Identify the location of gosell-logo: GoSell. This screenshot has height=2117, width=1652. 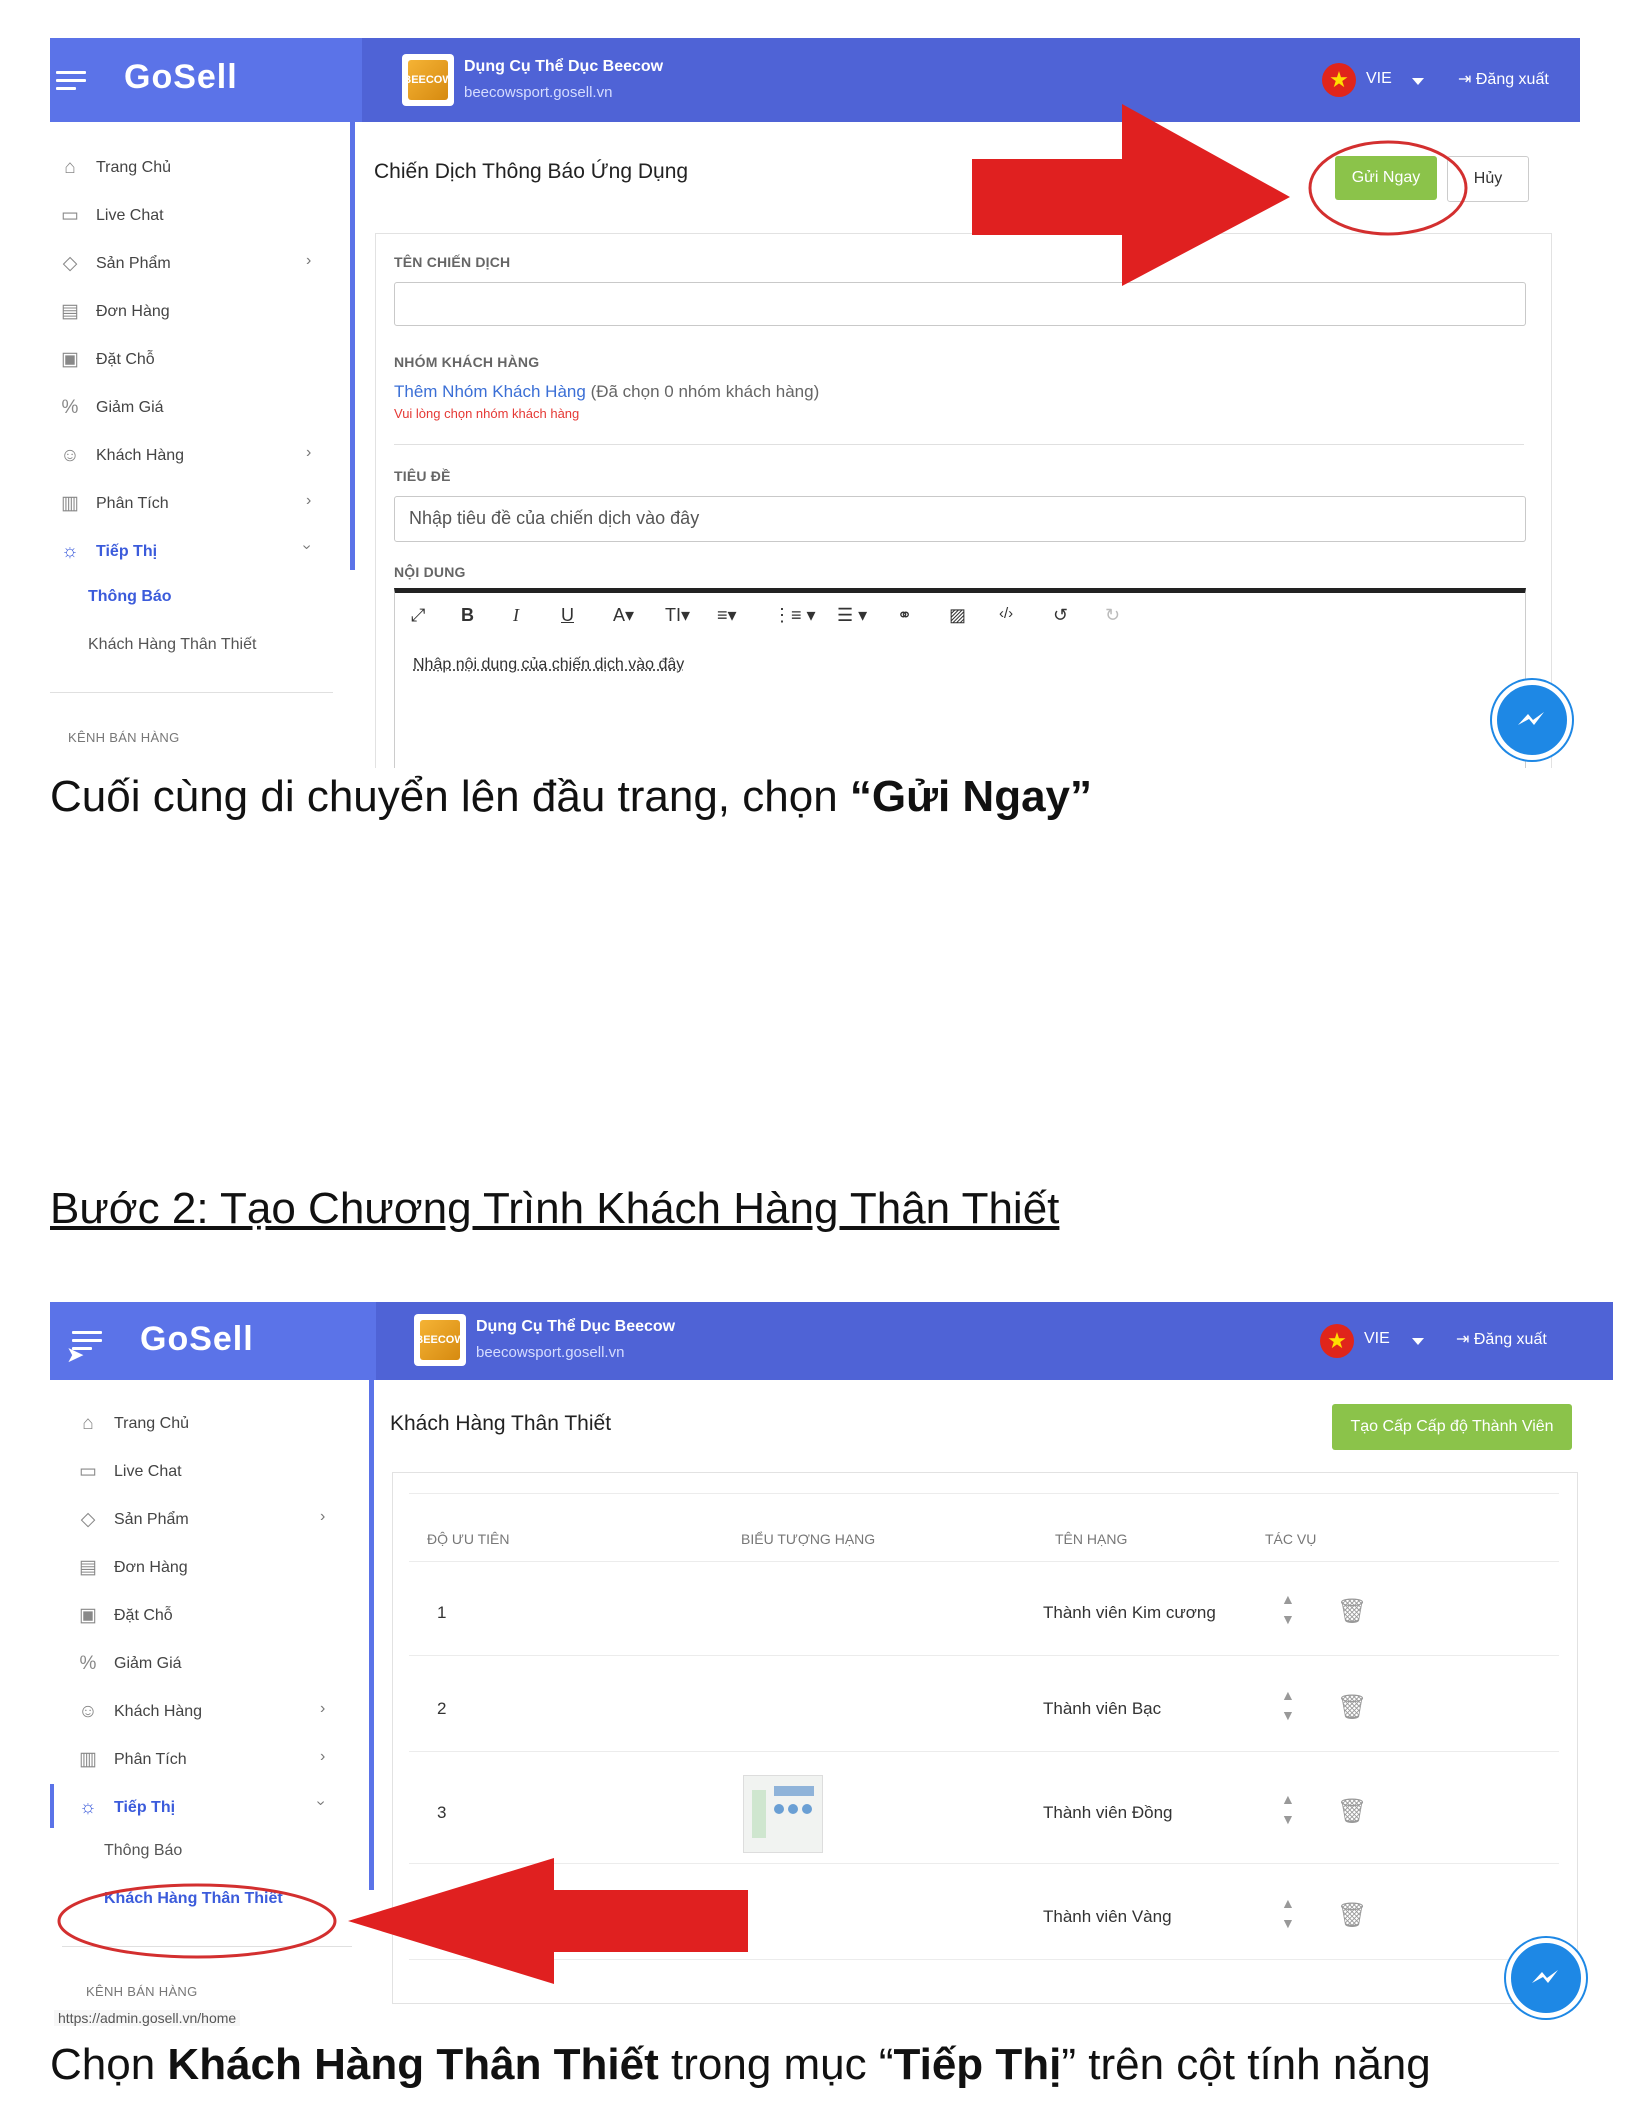
(197, 1339).